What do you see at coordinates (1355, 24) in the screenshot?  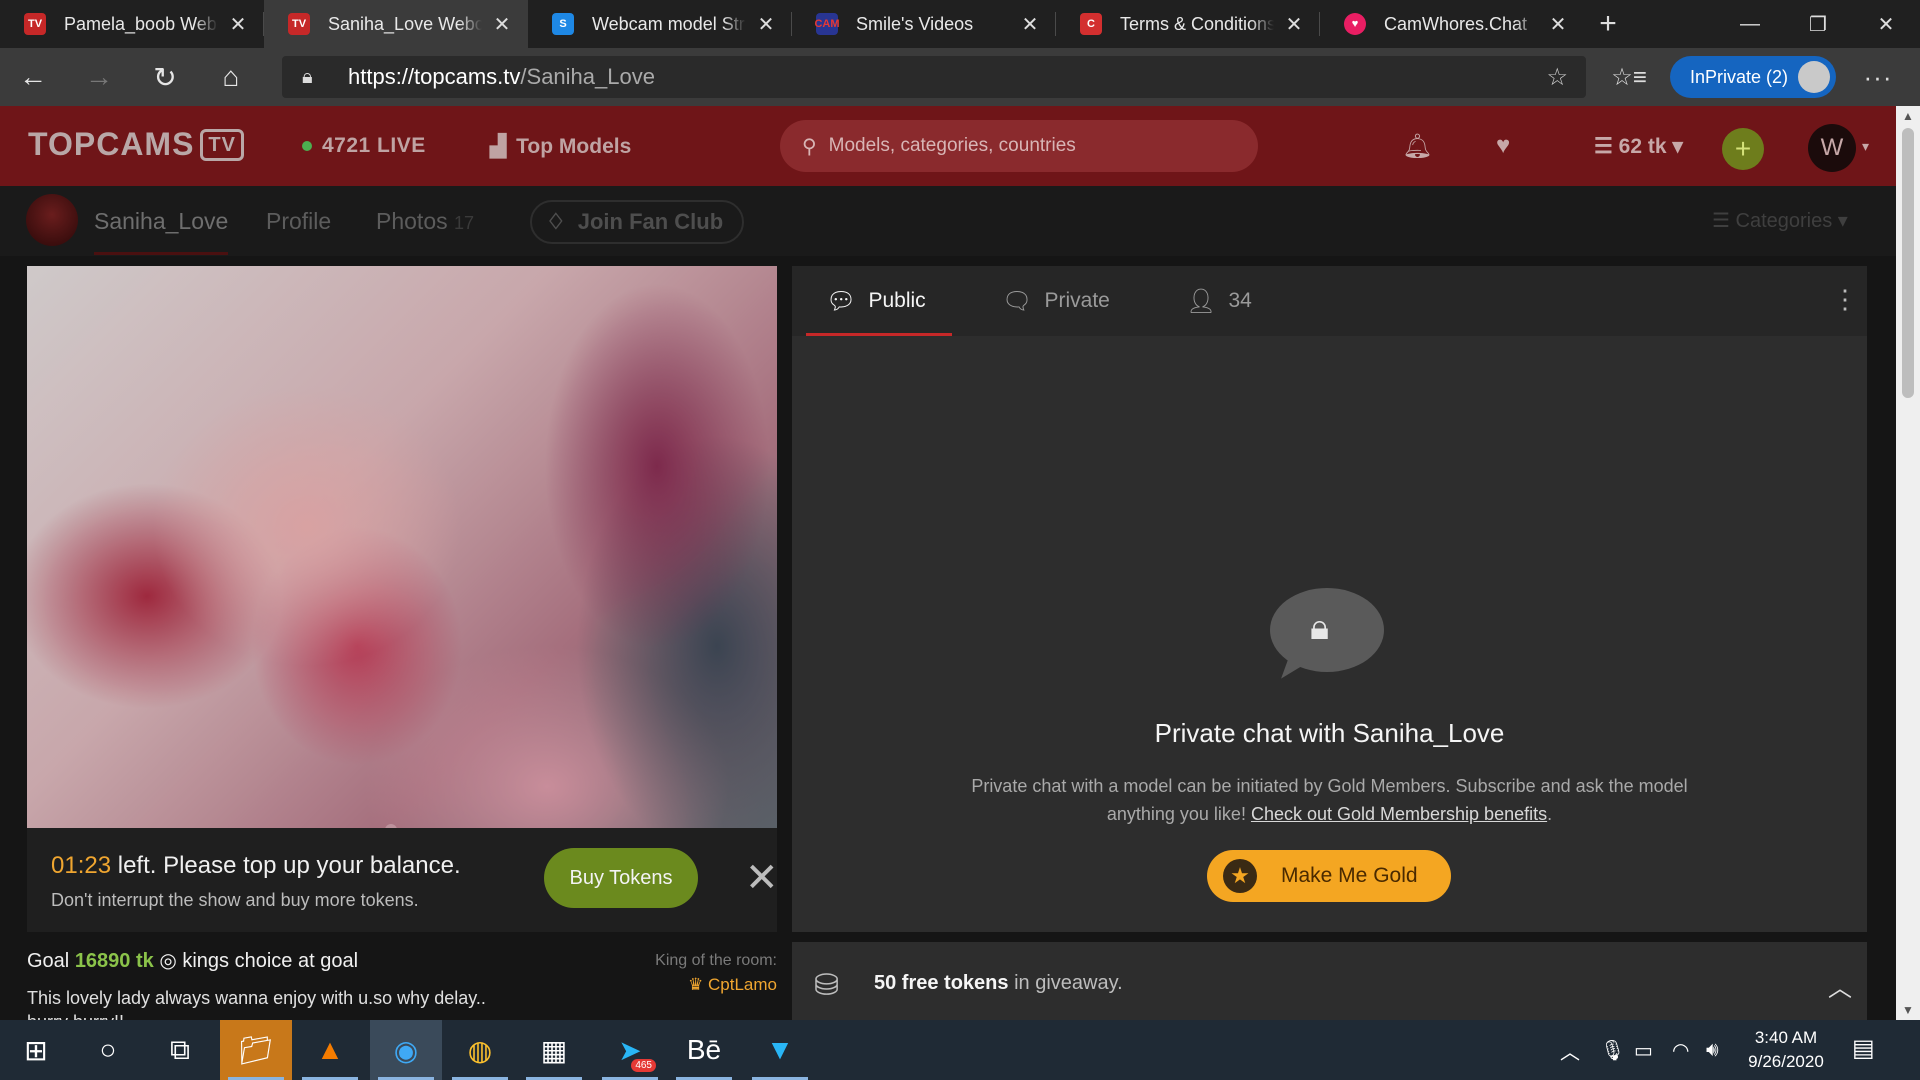 I see `camwhores-icon: ♥` at bounding box center [1355, 24].